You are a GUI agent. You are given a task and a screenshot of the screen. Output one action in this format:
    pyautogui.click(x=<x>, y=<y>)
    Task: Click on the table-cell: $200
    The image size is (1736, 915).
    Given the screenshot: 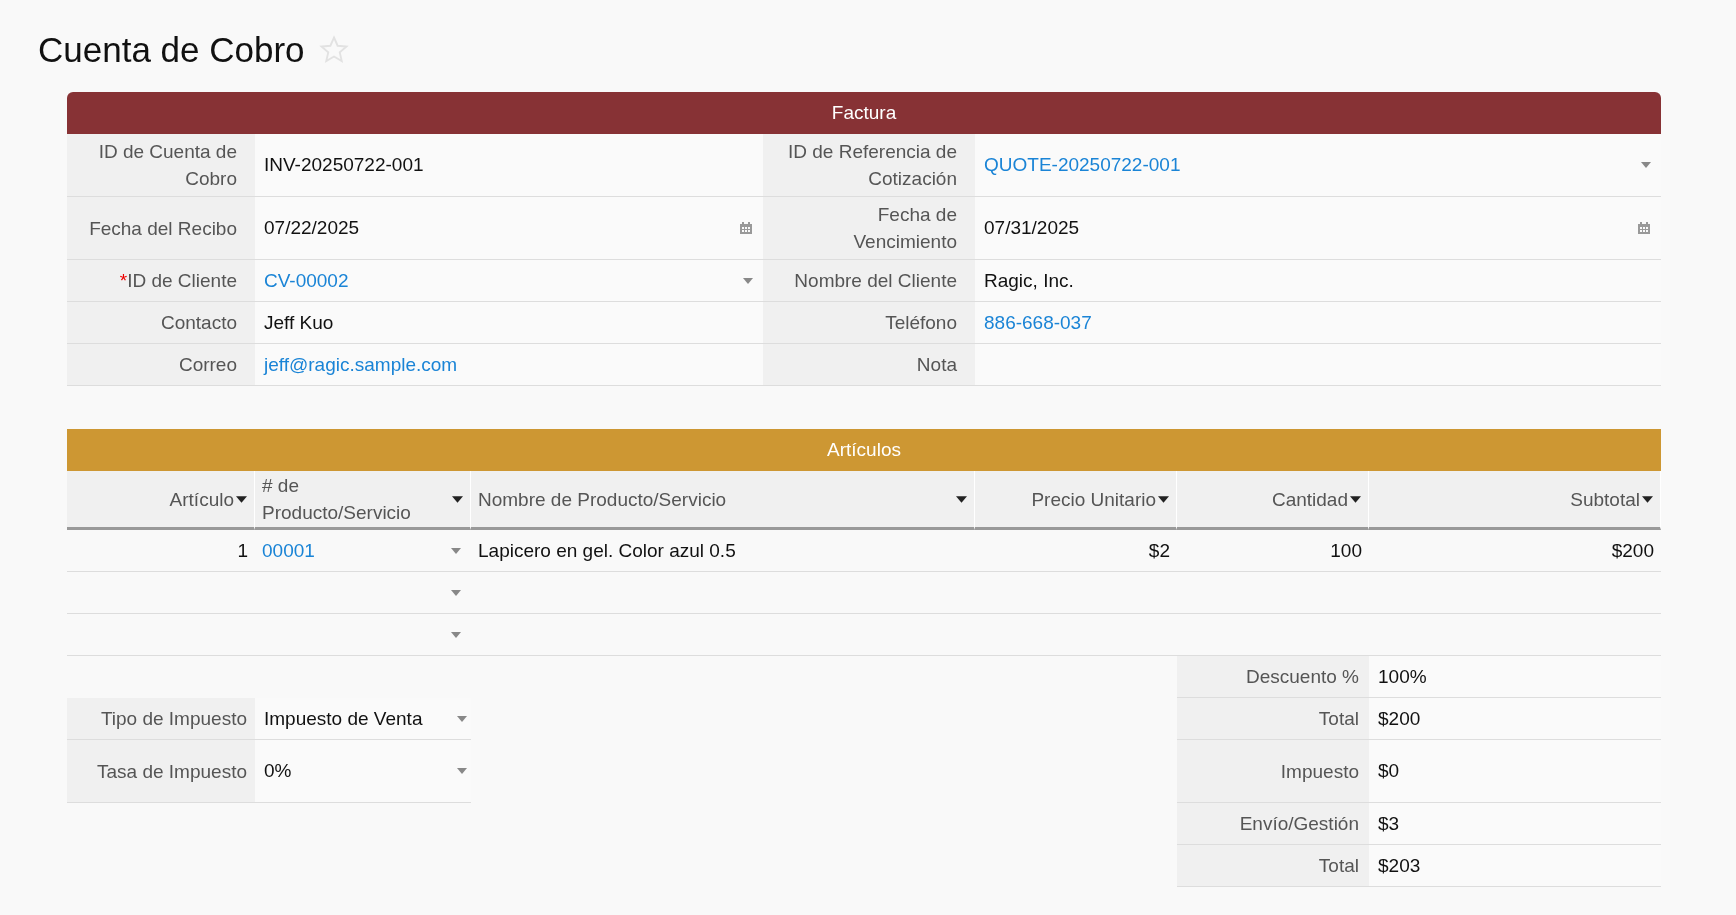 What is the action you would take?
    pyautogui.click(x=1632, y=550)
    